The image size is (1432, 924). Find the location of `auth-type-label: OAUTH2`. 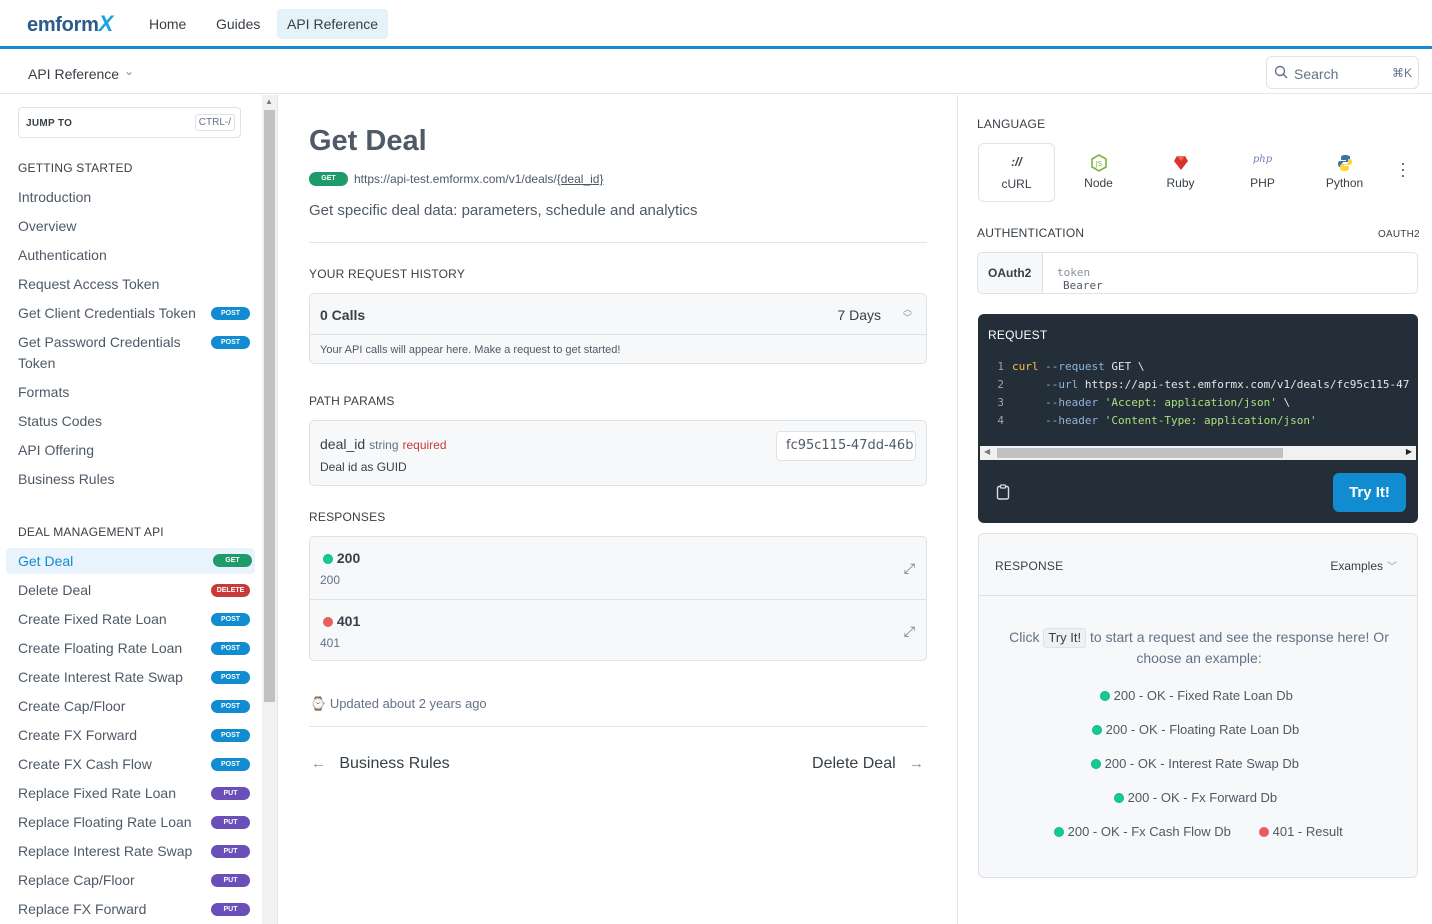

auth-type-label: OAUTH2 is located at coordinates (1399, 234).